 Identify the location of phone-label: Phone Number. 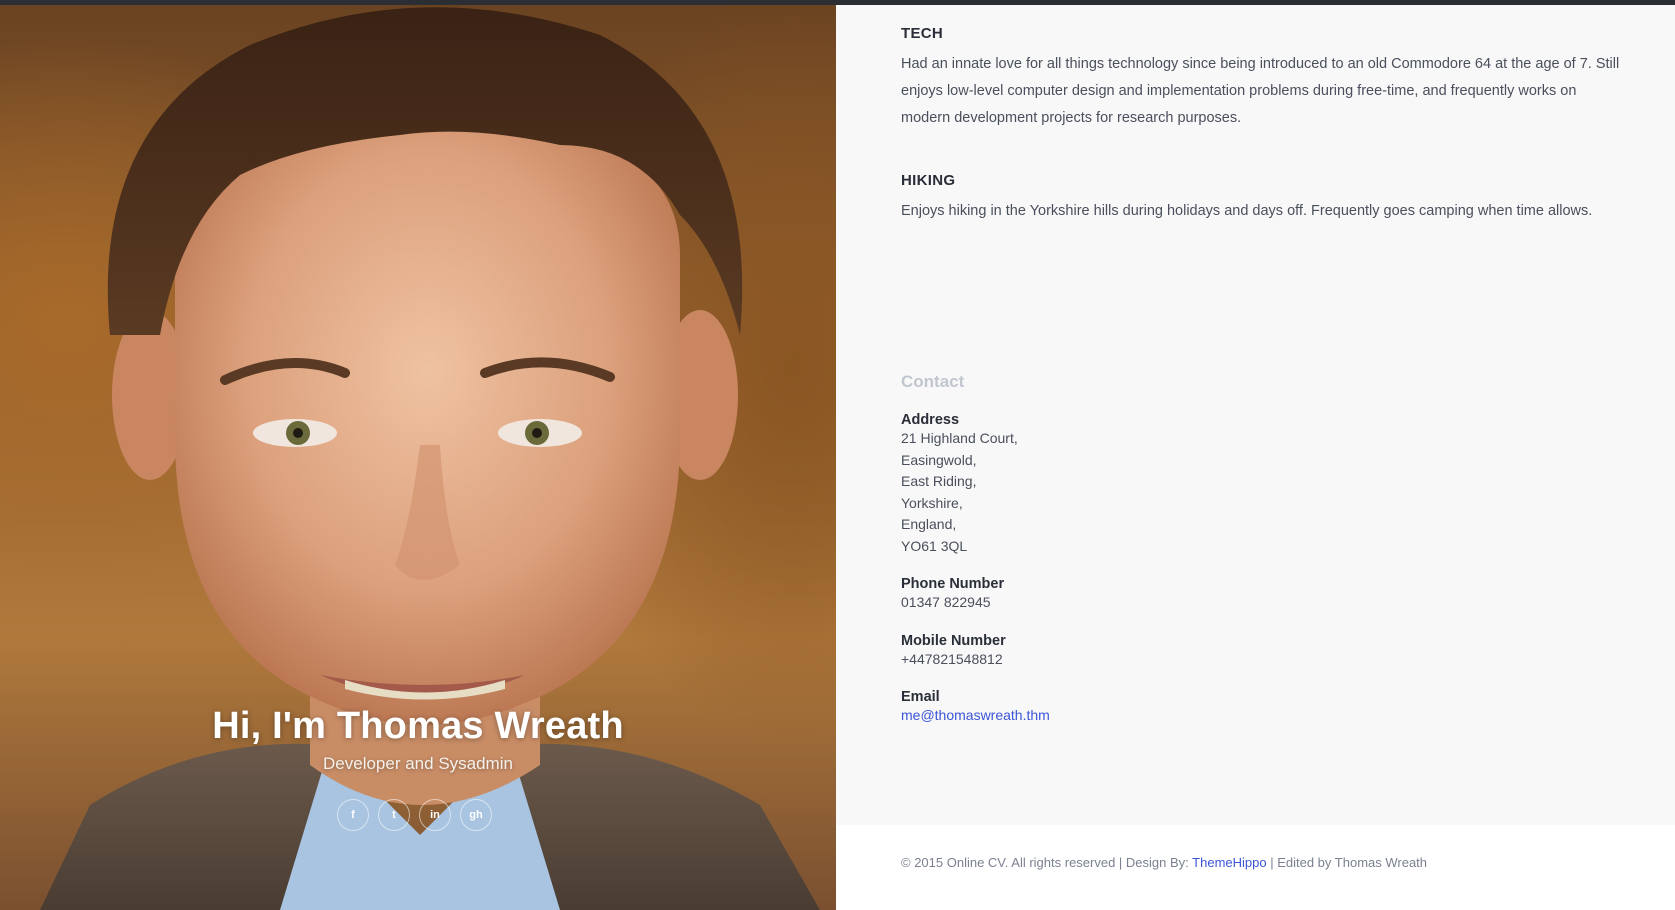
(953, 584).